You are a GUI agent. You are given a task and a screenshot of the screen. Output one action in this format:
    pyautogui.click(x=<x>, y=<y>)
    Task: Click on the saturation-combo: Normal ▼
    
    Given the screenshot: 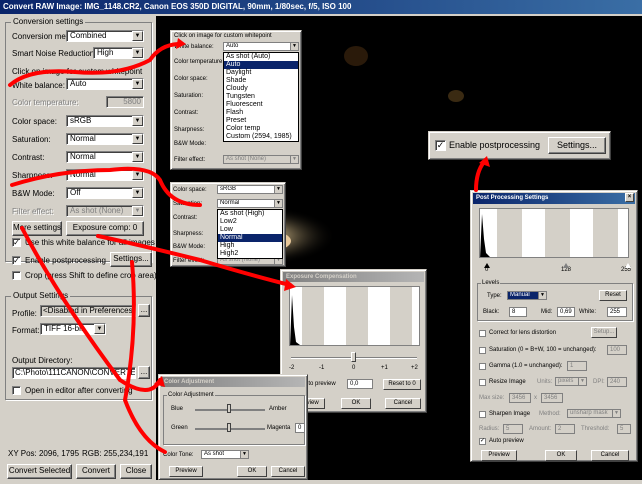 What is the action you would take?
    pyautogui.click(x=105, y=139)
    